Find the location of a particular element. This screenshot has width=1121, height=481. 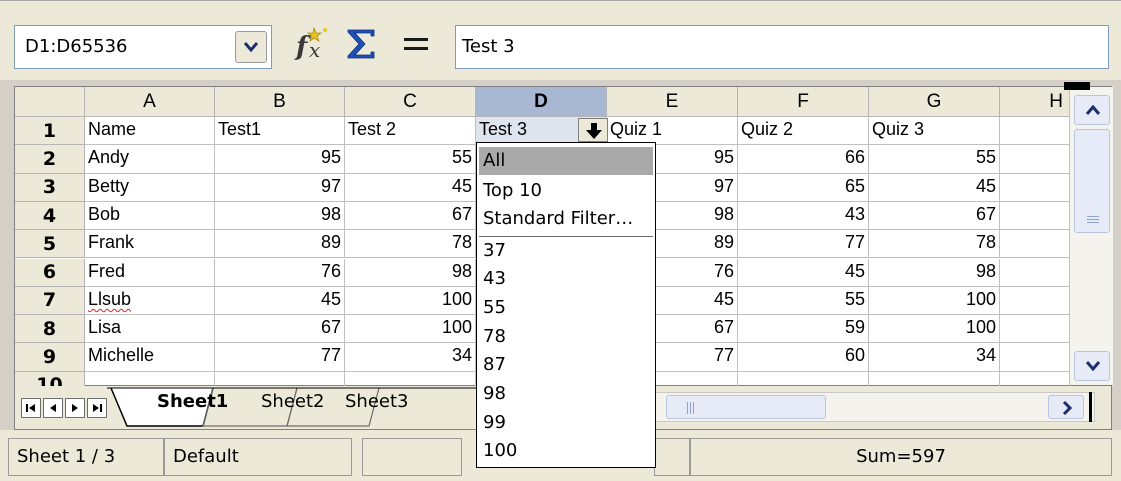

table-cell: Michelle is located at coordinates (150, 357).